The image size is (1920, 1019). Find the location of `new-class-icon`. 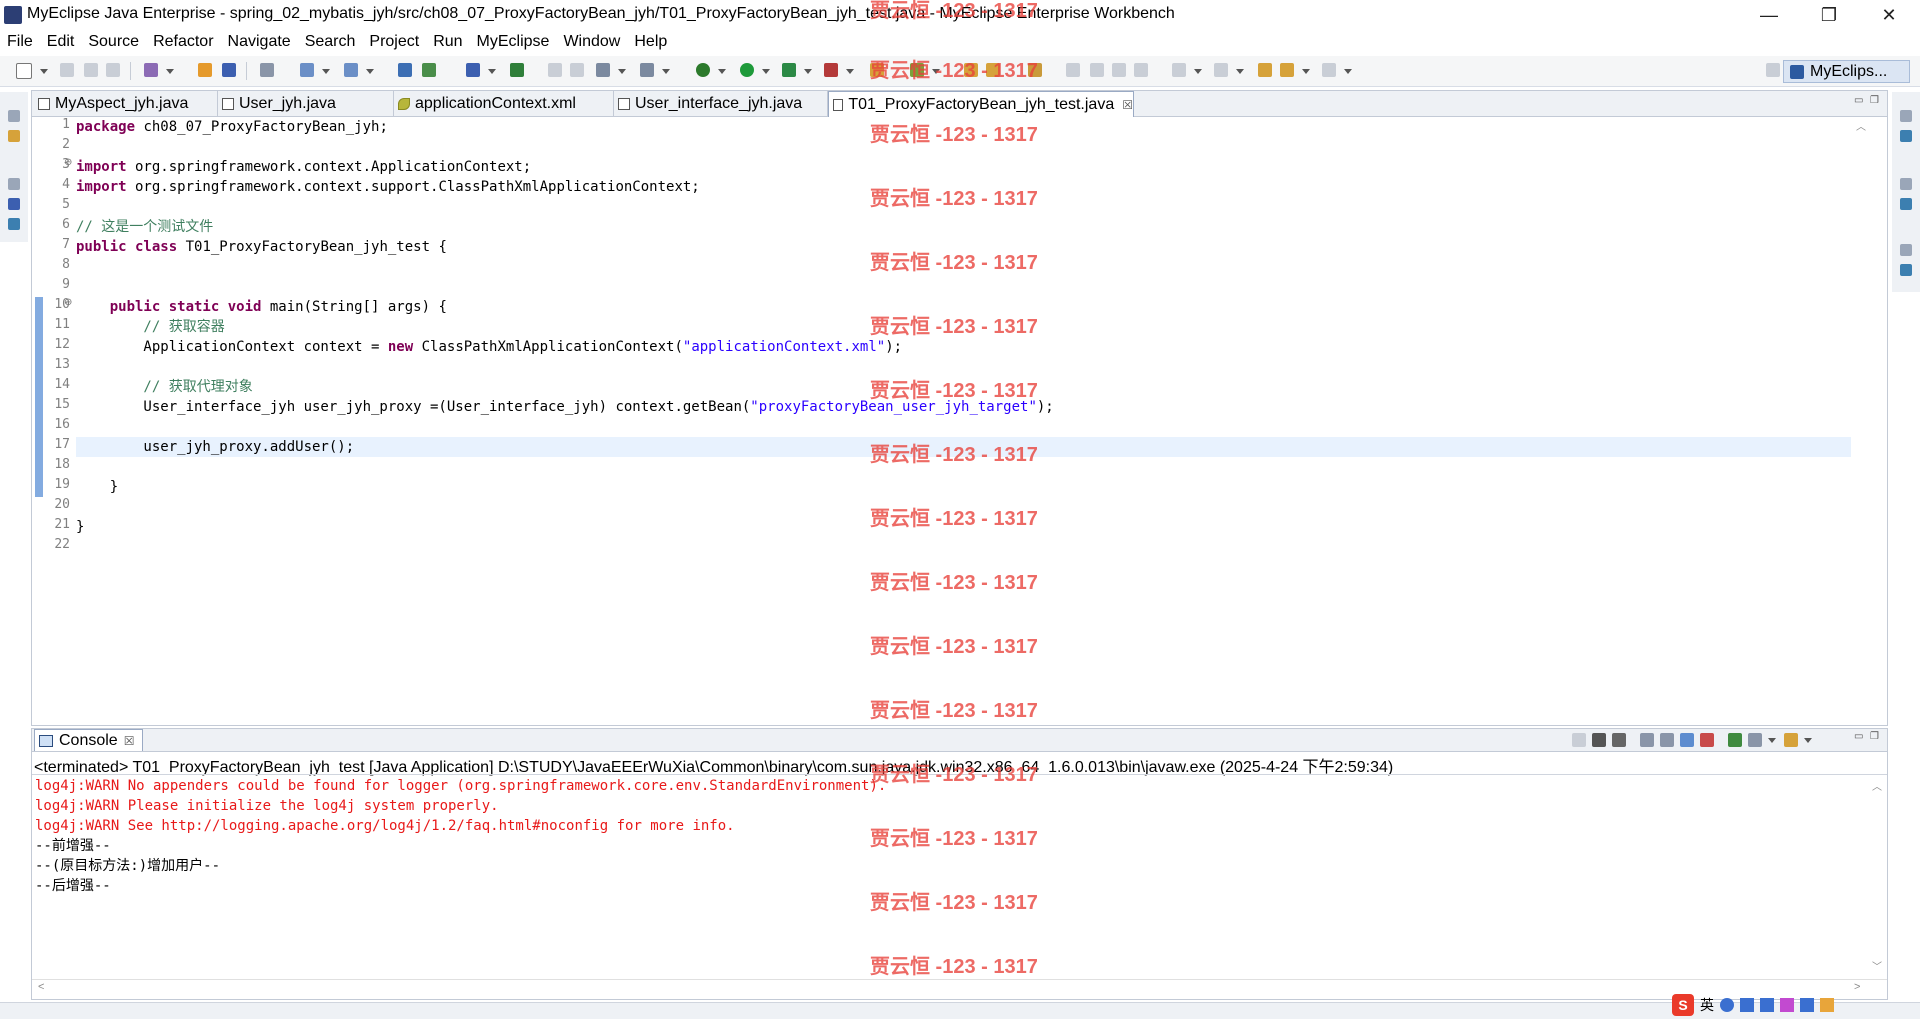

new-class-icon is located at coordinates (229, 70).